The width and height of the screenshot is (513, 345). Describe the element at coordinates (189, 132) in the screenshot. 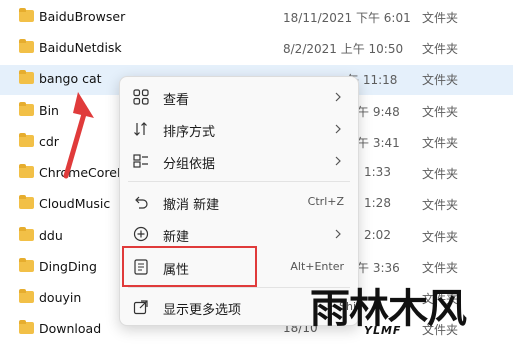

I see `menu-item-label: 排序方式` at that location.